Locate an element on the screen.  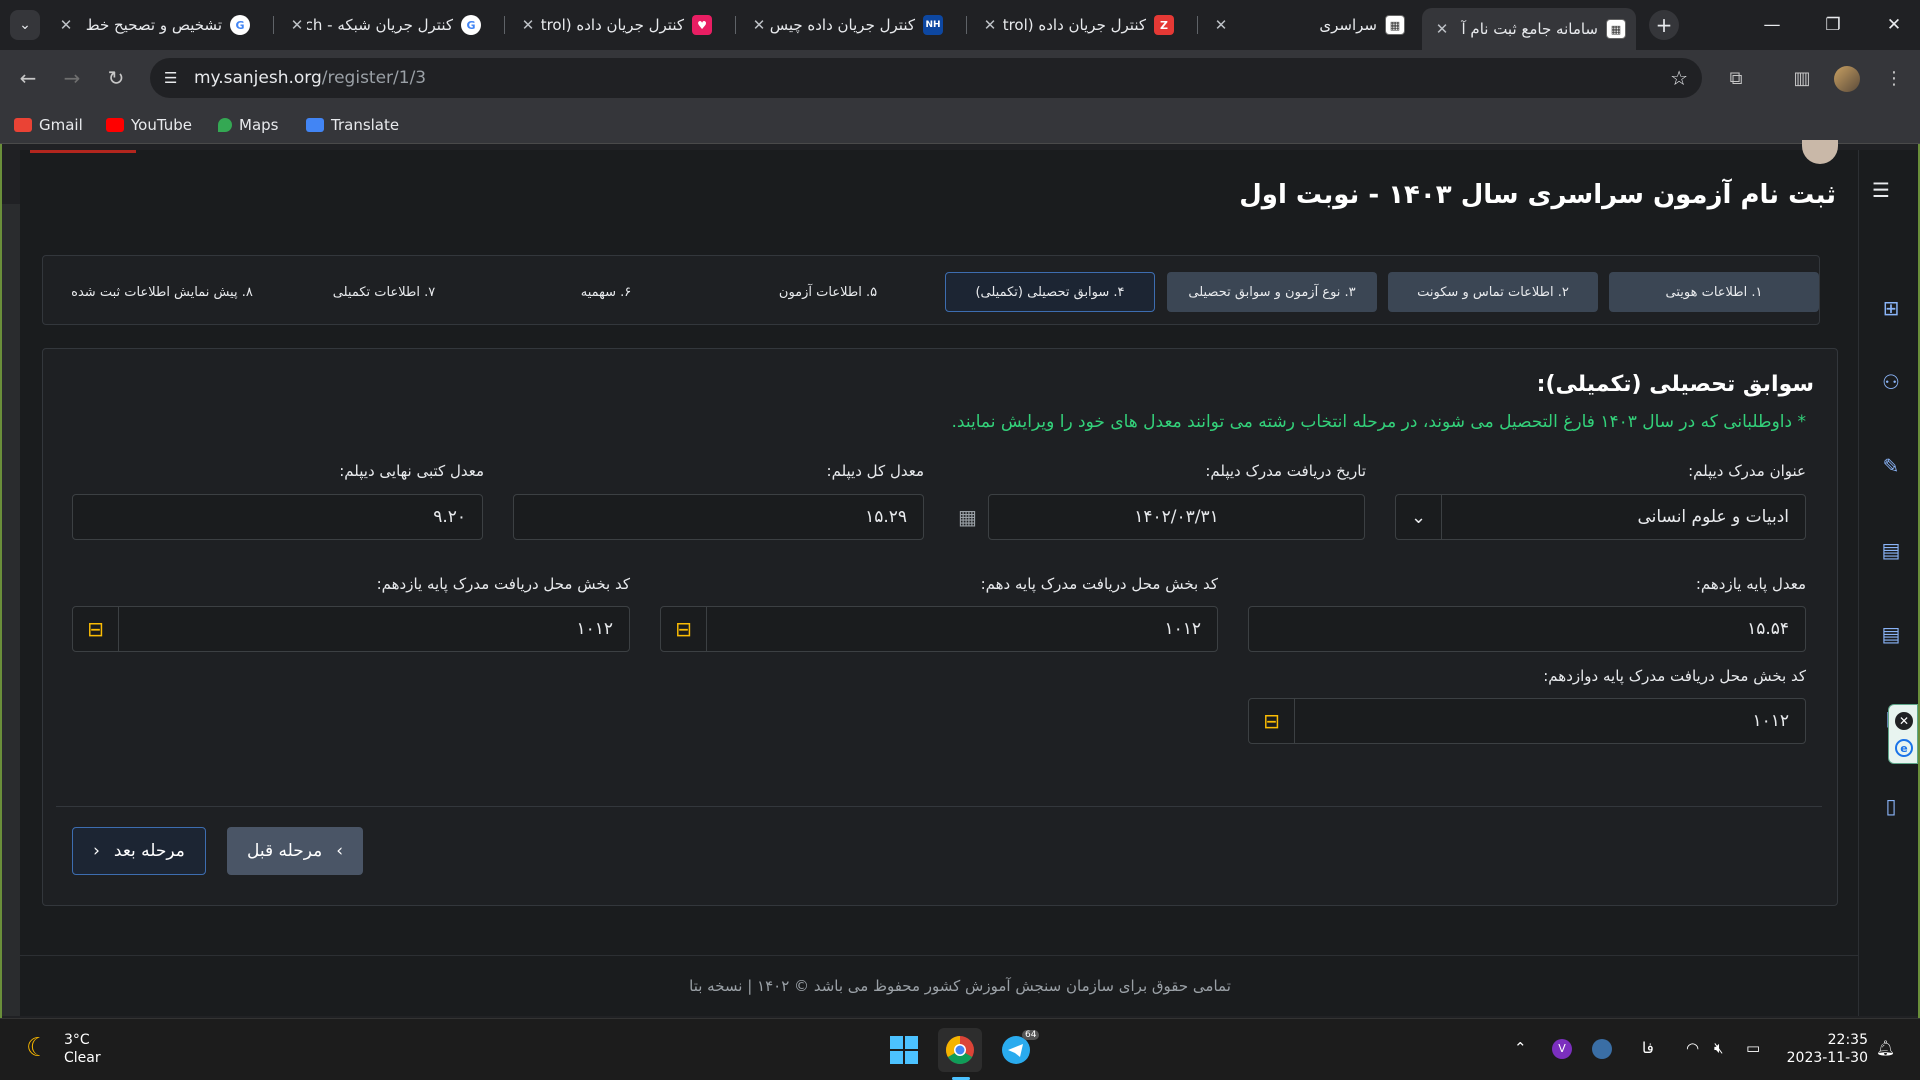
profile-avatar is located at coordinates (1847, 79).